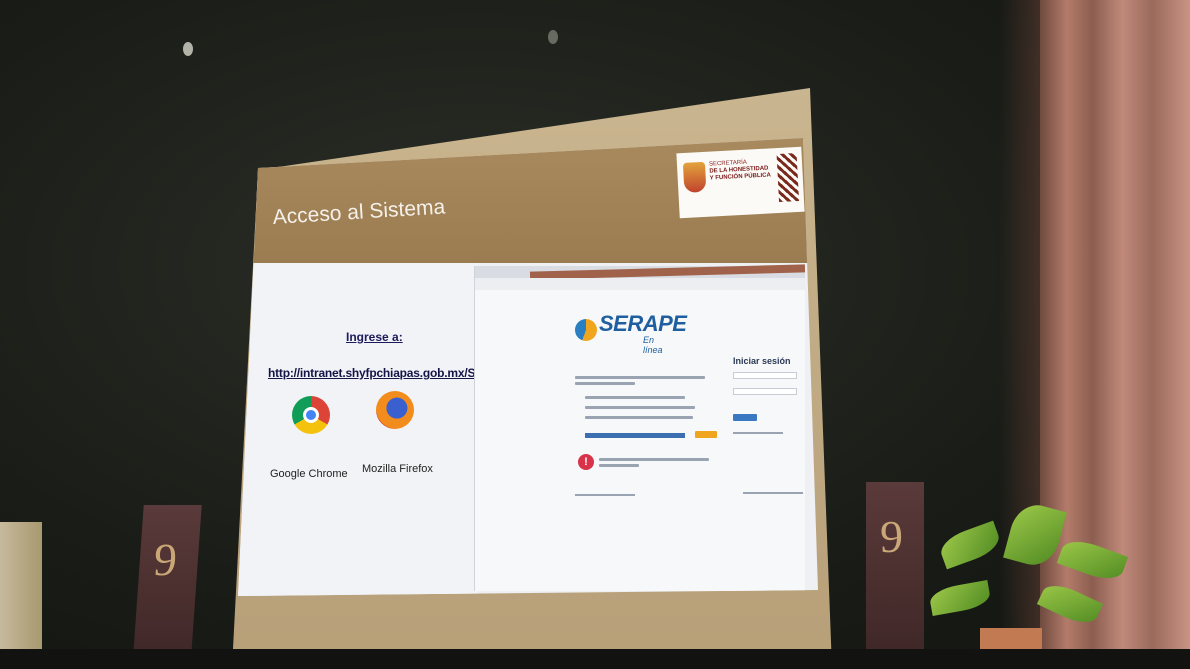 Image resolution: width=1190 pixels, height=669 pixels. What do you see at coordinates (21, 595) in the screenshot?
I see `podium` at bounding box center [21, 595].